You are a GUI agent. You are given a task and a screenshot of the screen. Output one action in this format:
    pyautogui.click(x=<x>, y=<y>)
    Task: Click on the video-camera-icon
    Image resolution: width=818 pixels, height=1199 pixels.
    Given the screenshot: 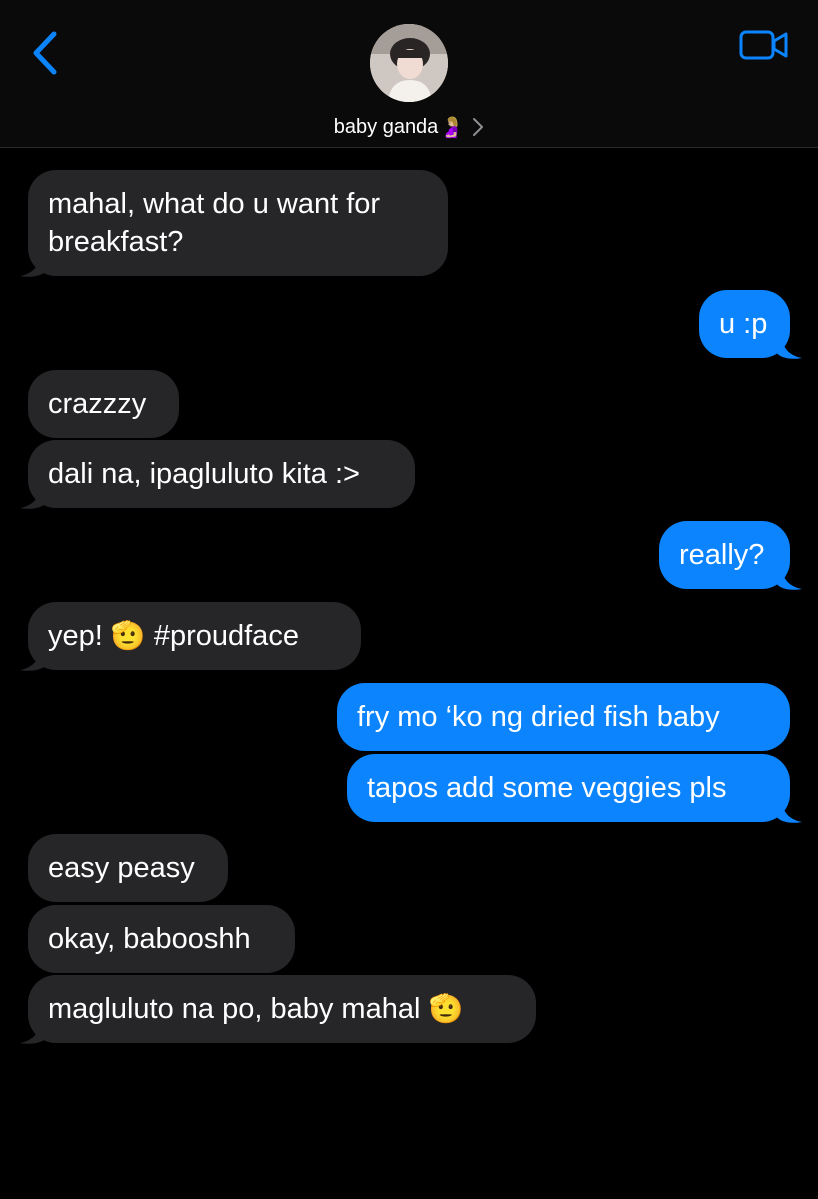 What is the action you would take?
    pyautogui.click(x=763, y=45)
    